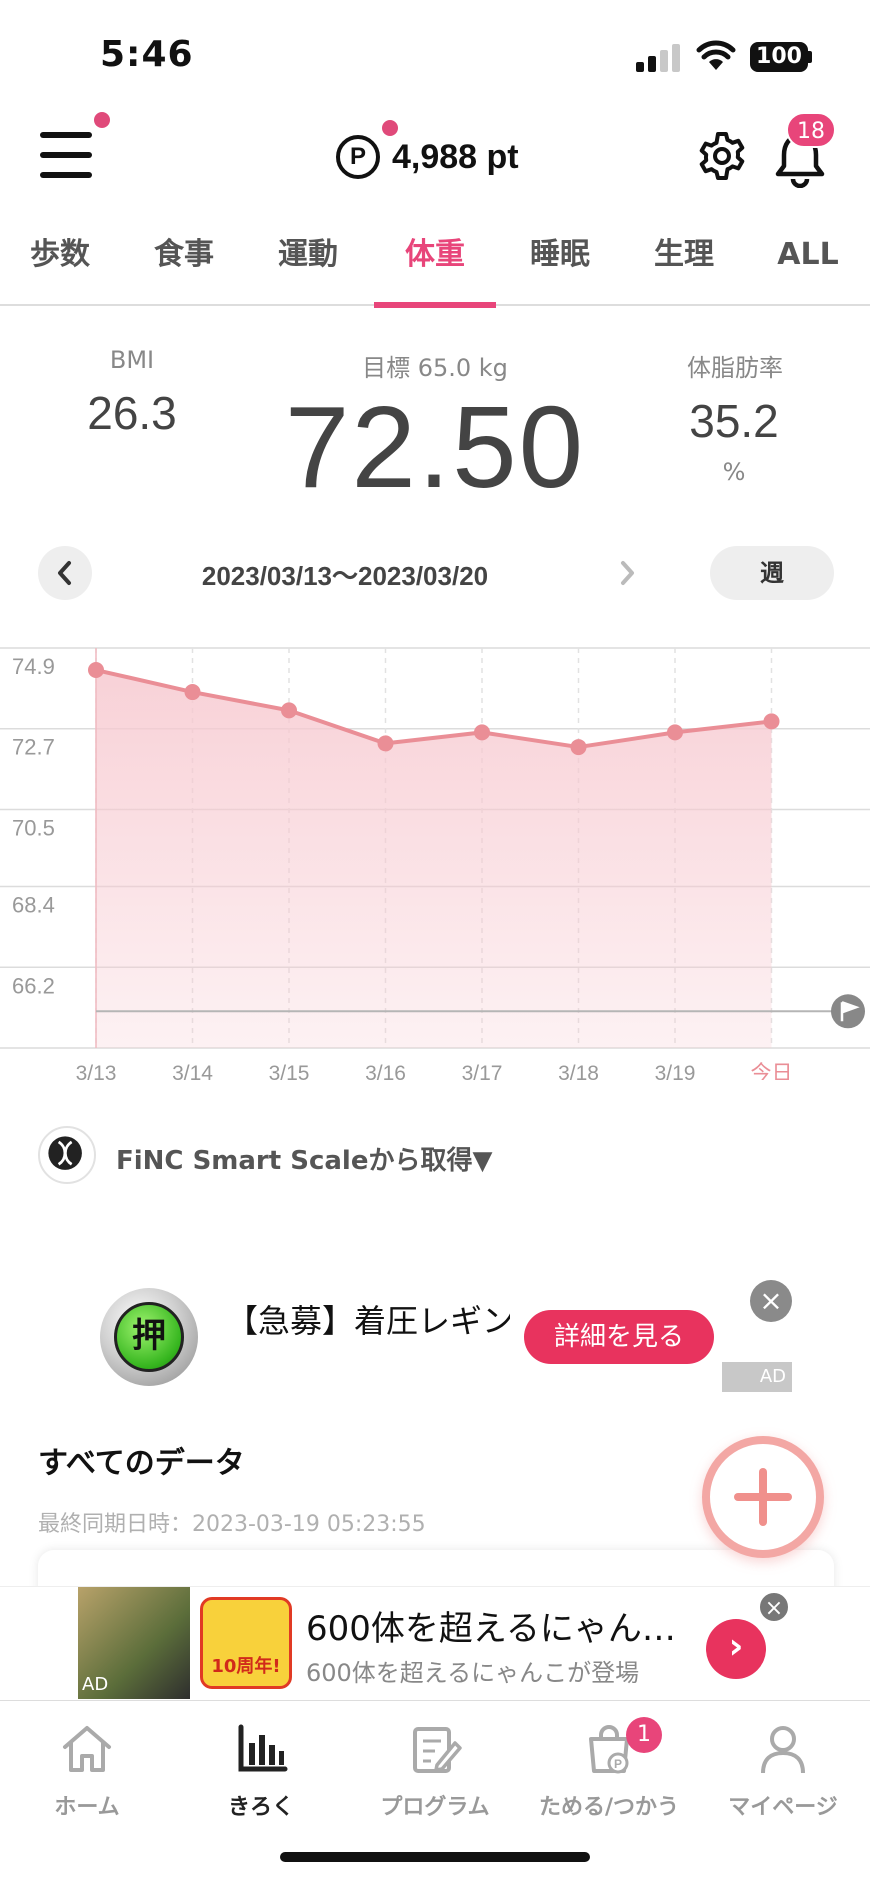 The image size is (870, 1883). What do you see at coordinates (33, 666) in the screenshot?
I see `y-tick-label: 74.9` at bounding box center [33, 666].